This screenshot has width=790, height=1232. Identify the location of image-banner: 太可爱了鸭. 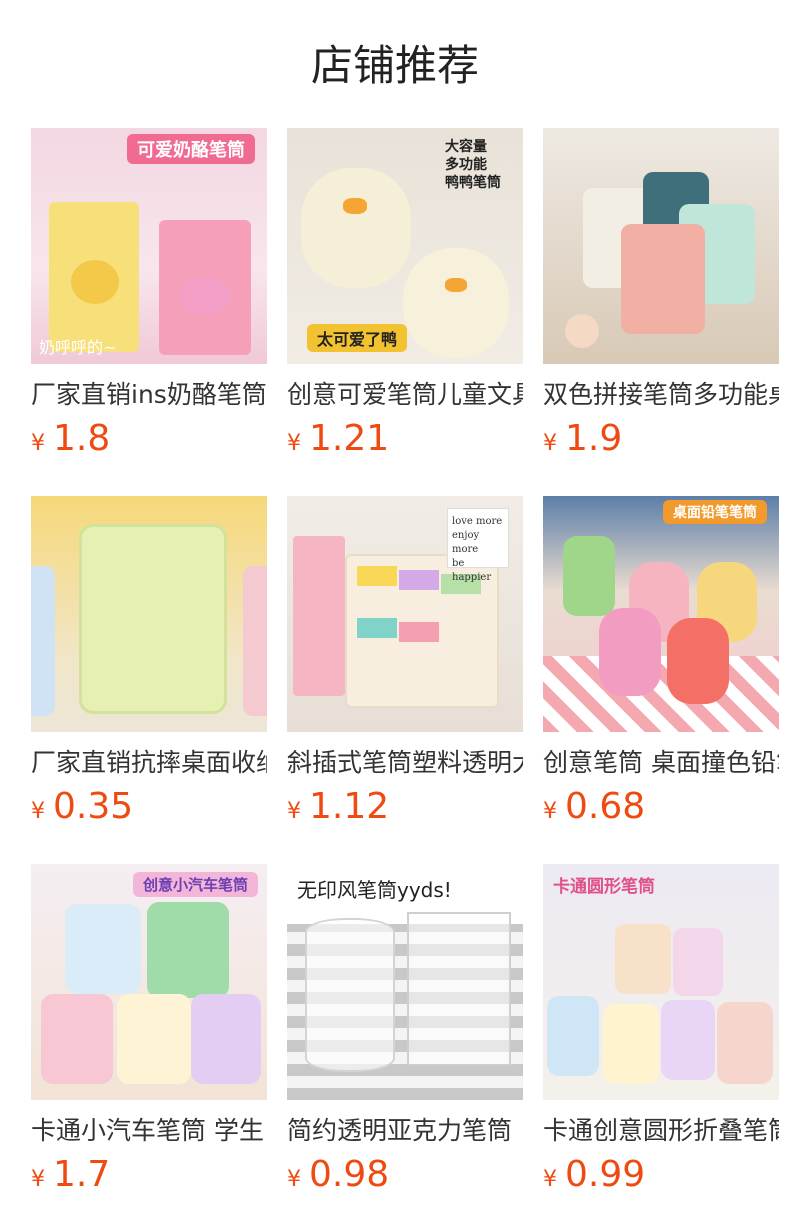
(357, 338).